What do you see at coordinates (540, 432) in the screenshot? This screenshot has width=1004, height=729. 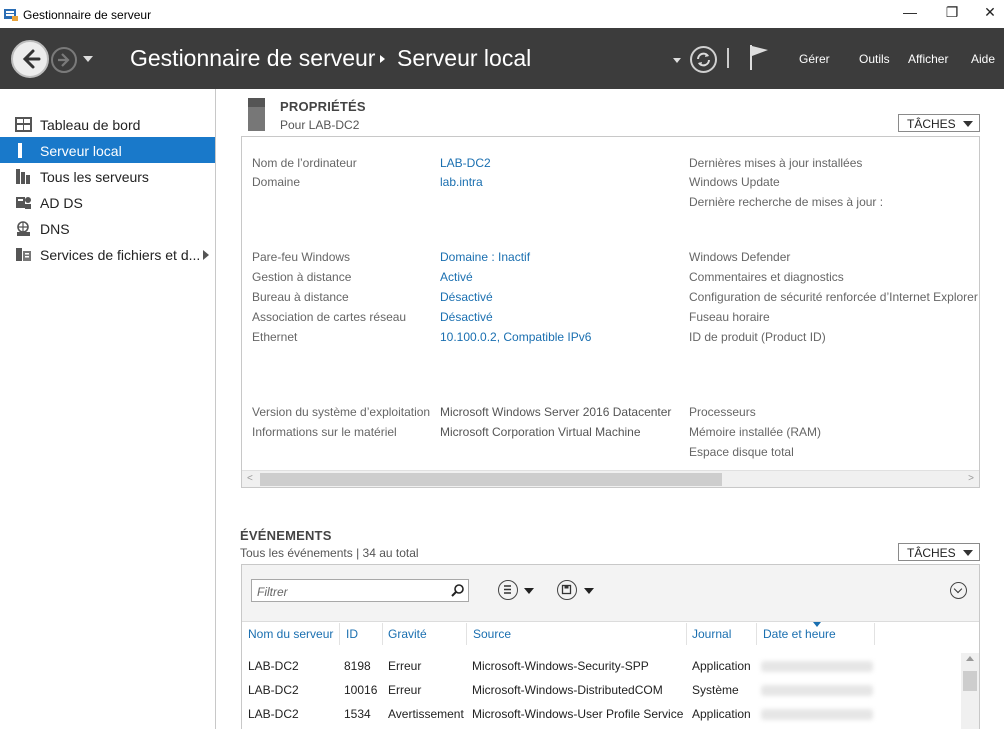 I see `prop-hardware: Microsoft Corporation Virtual Machine` at bounding box center [540, 432].